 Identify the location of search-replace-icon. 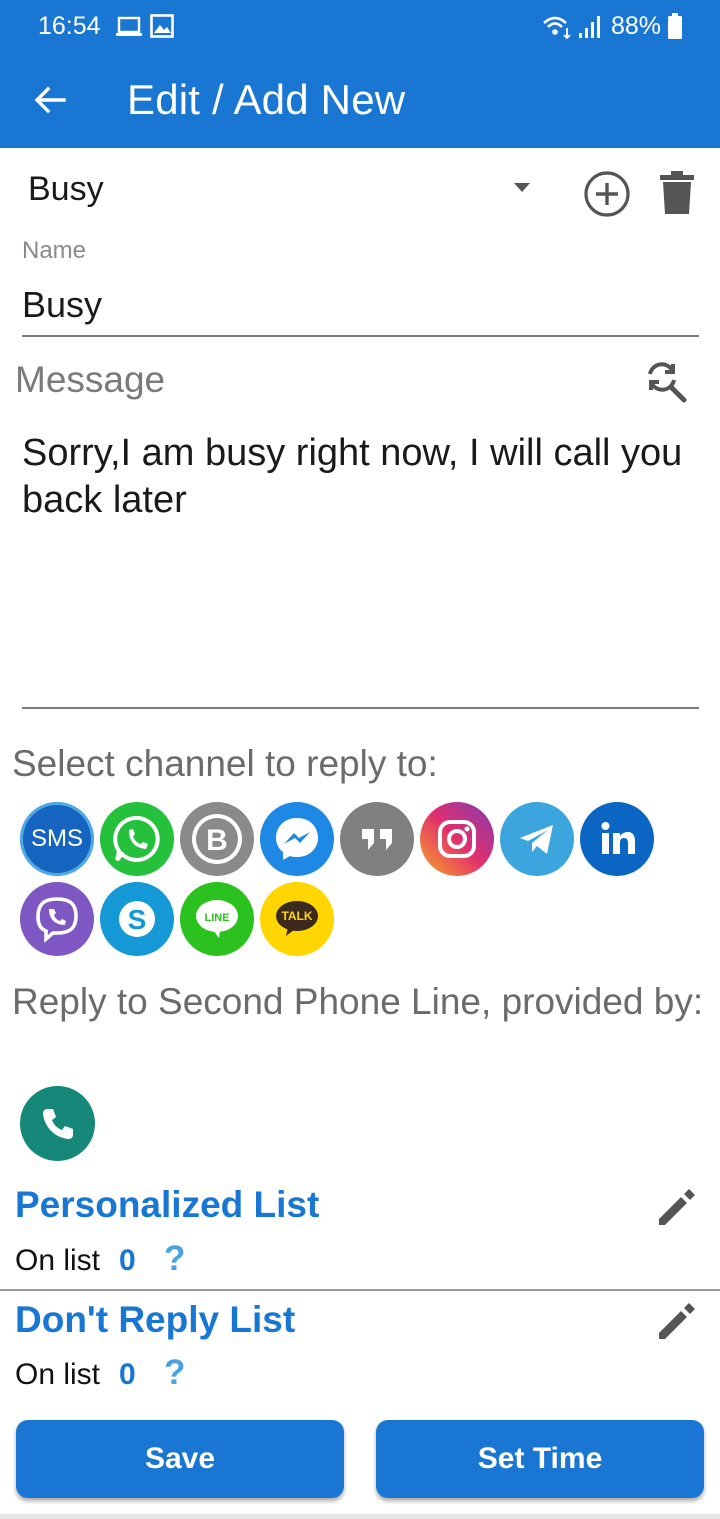
(664, 382).